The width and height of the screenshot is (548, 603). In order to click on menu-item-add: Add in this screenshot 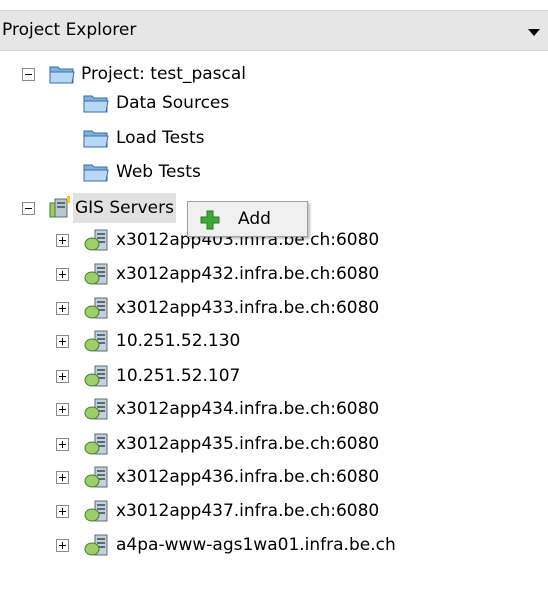, I will do `click(247, 219)`.